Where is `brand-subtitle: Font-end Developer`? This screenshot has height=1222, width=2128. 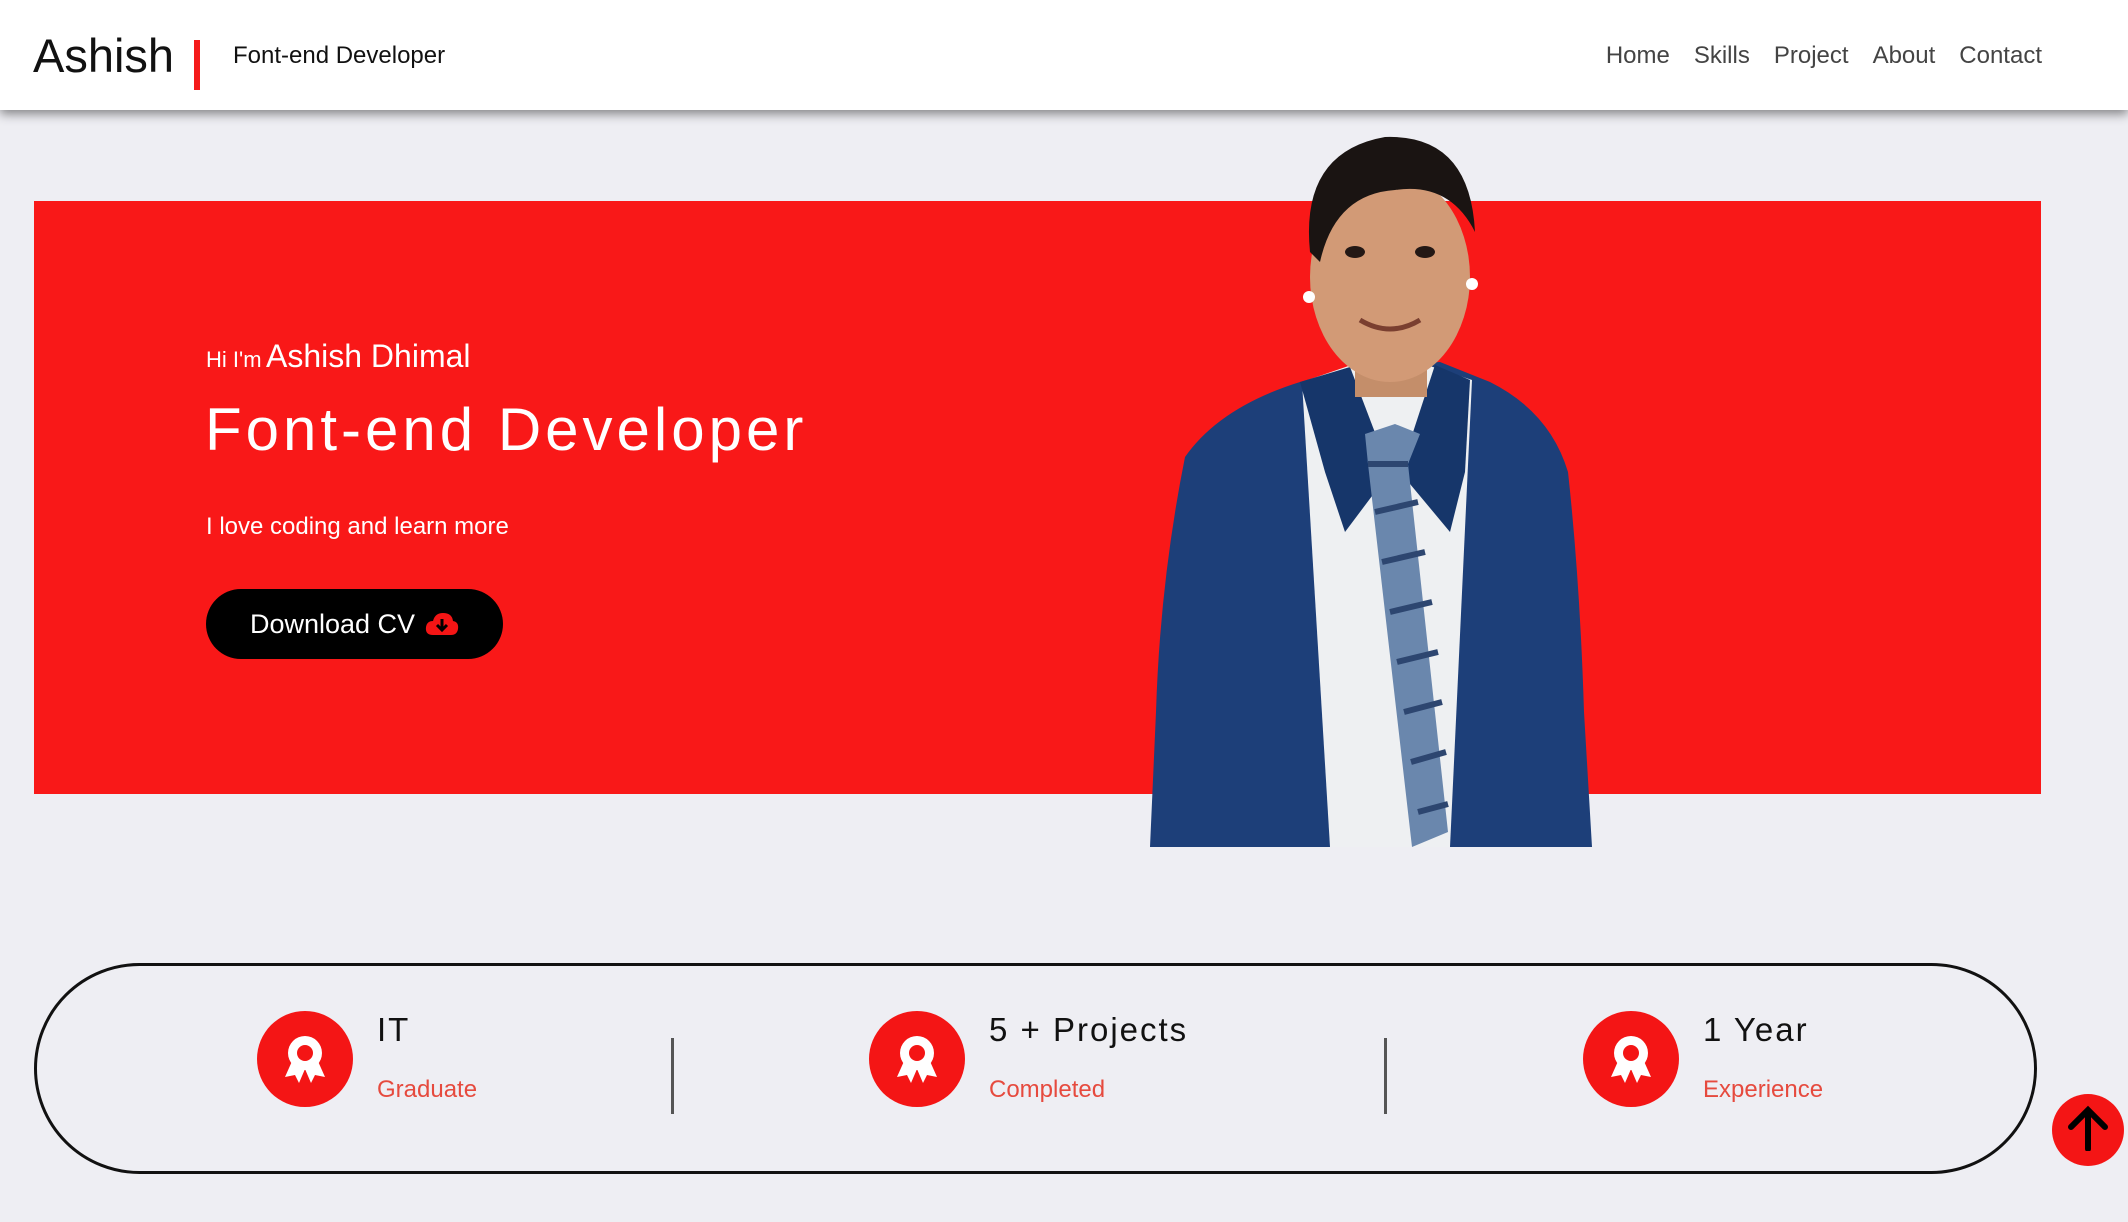 brand-subtitle: Font-end Developer is located at coordinates (339, 55).